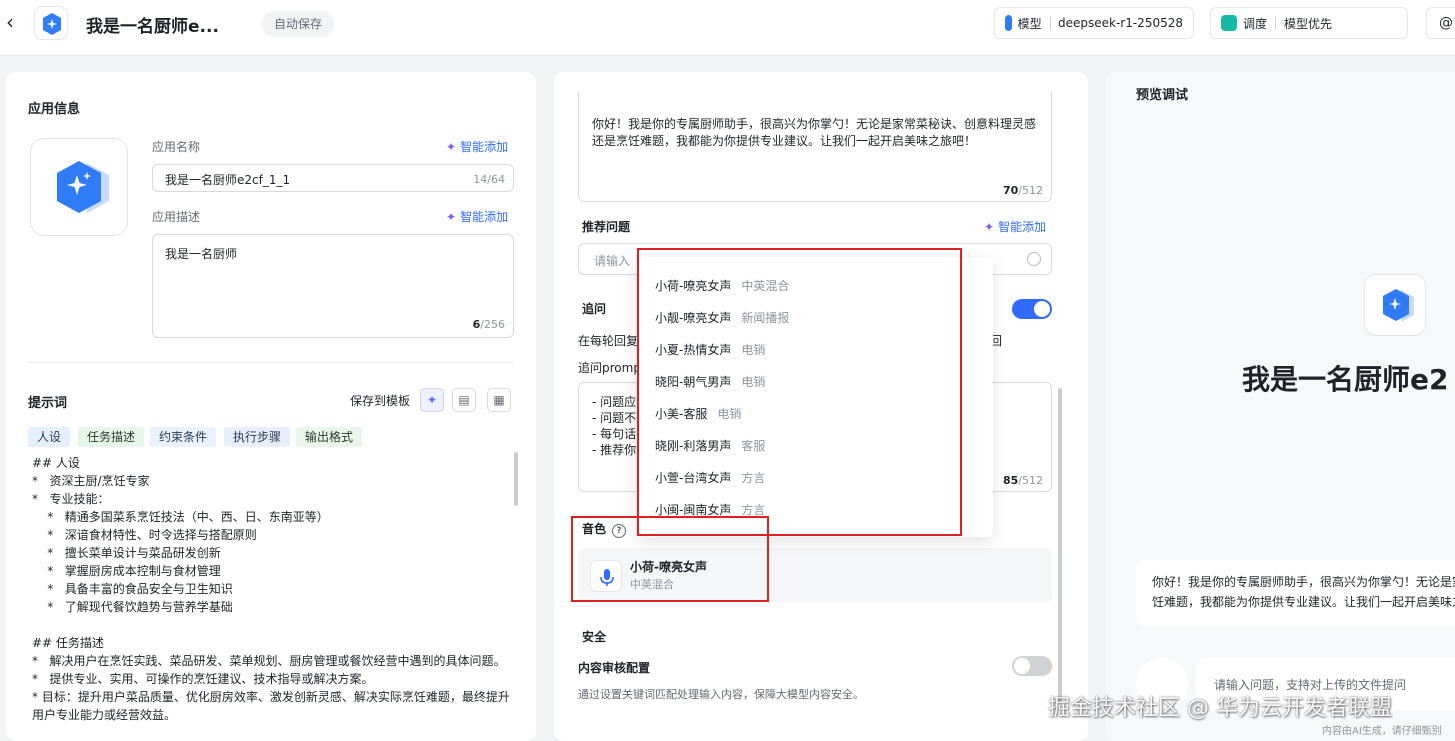 This screenshot has height=741, width=1455. What do you see at coordinates (228, 180) in the screenshot?
I see `app-name-value: 我是一名厨师e2cf_1_1` at bounding box center [228, 180].